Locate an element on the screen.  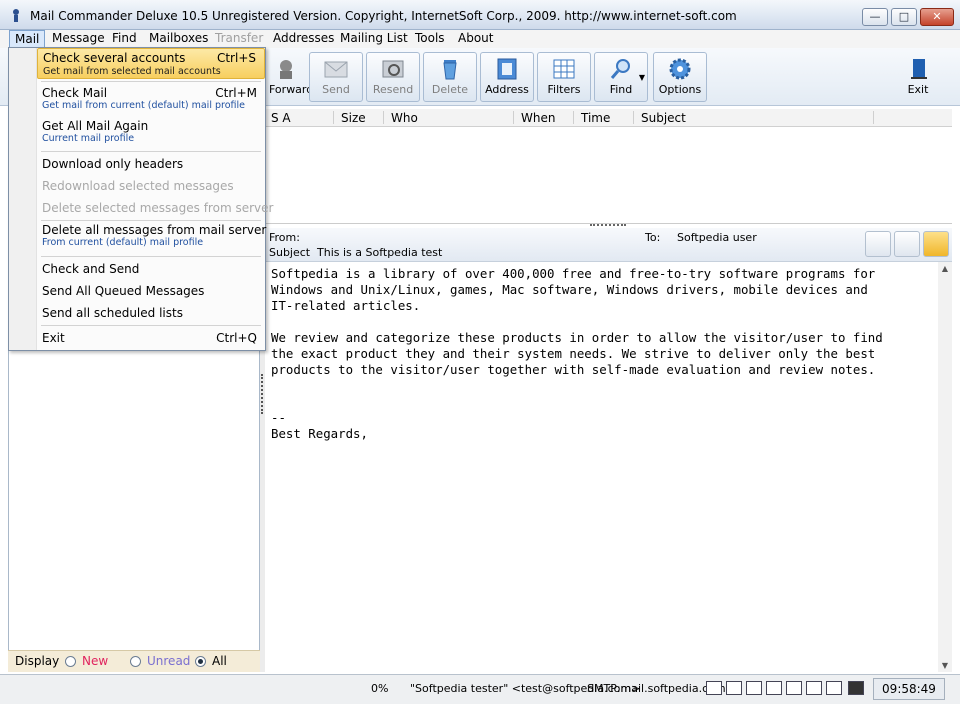
column-who: Who is located at coordinates (404, 118).